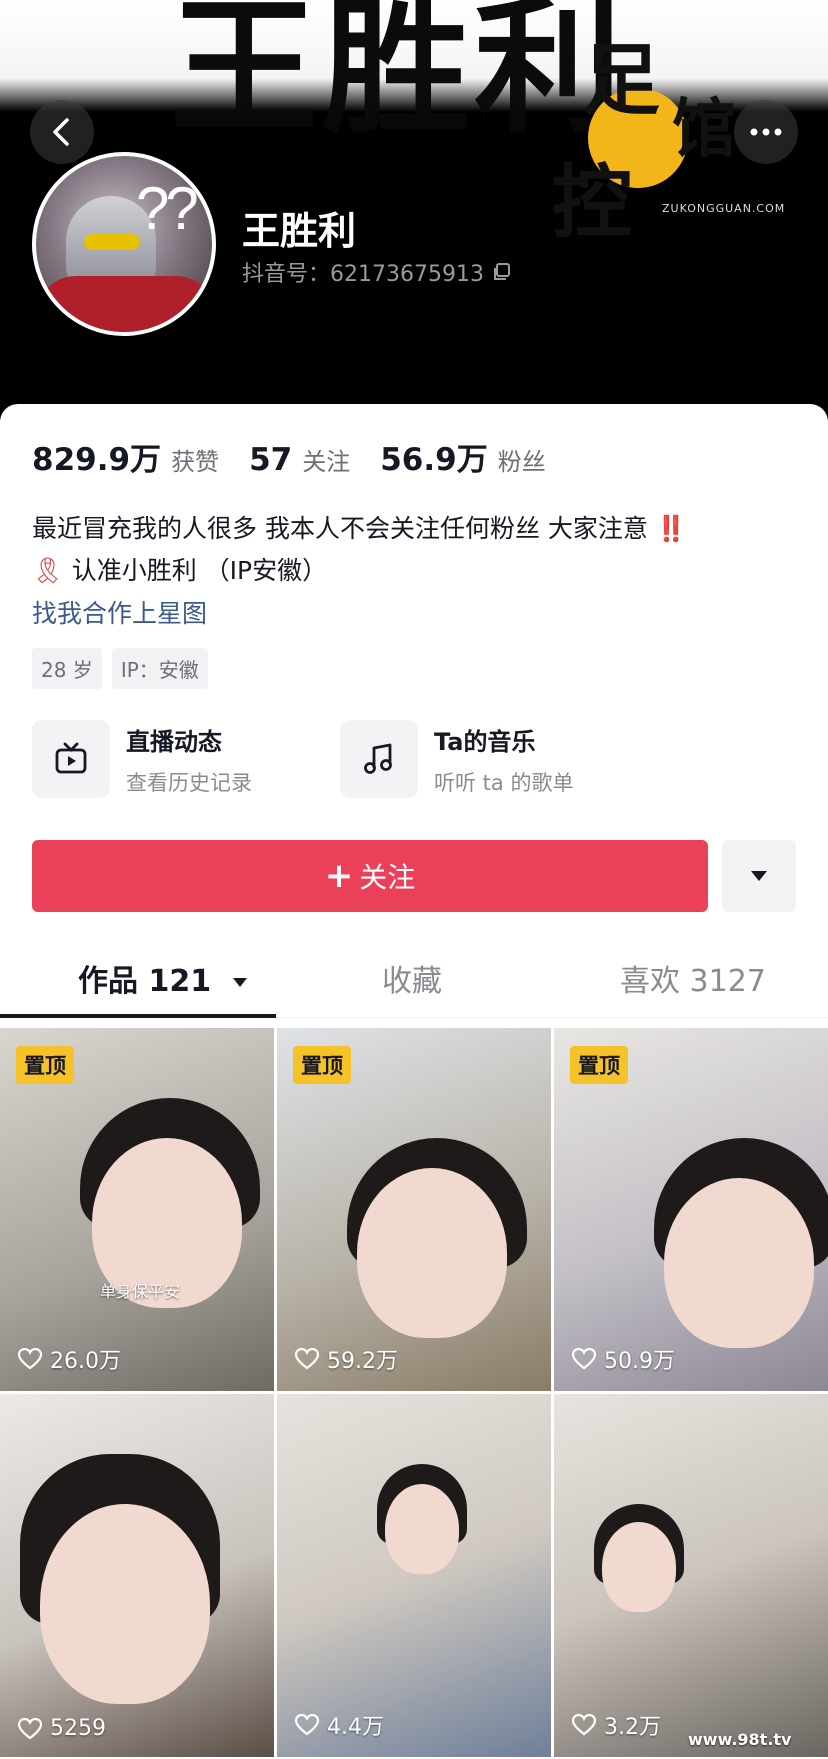 The image size is (828, 1759). I want to click on feature-subtitle: 听听 ta 的歌单, so click(504, 782).